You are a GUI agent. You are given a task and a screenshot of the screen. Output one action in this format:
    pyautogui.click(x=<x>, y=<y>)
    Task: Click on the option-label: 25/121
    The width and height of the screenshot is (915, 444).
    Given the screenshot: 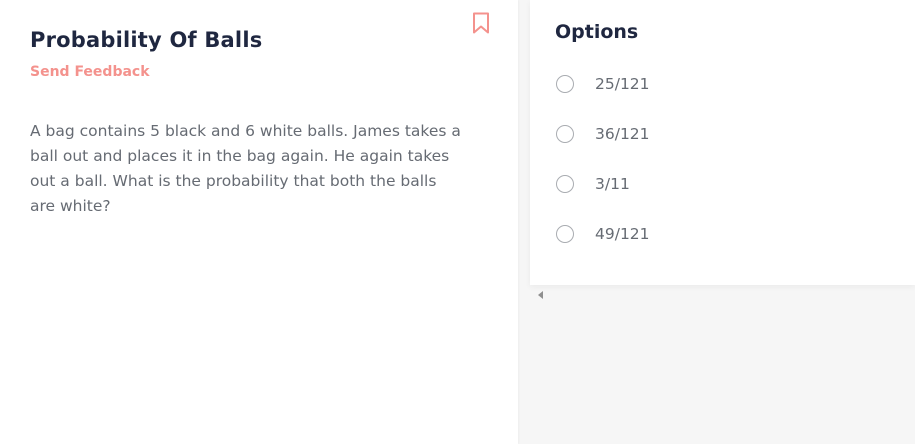 What is the action you would take?
    pyautogui.click(x=622, y=84)
    